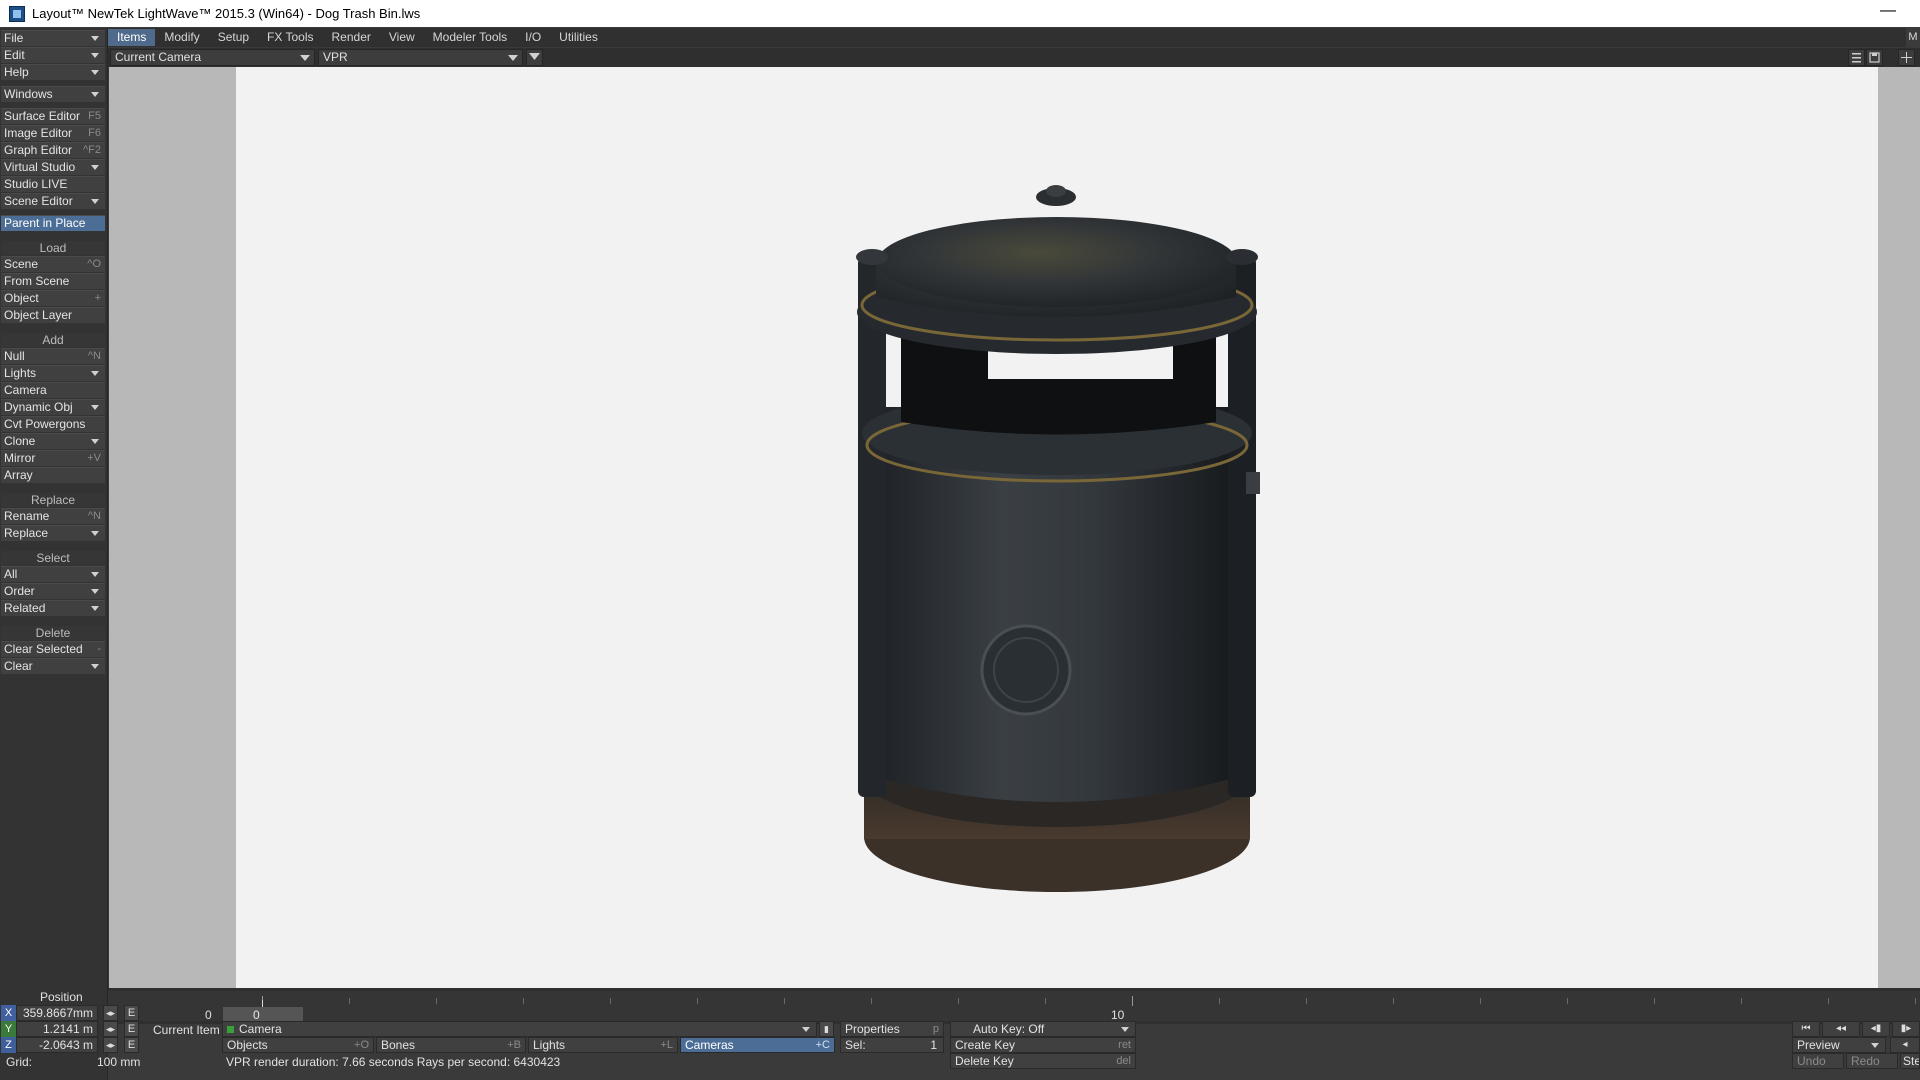 The image size is (1920, 1080). Describe the element at coordinates (402, 37) in the screenshot. I see `tab-view: View` at that location.